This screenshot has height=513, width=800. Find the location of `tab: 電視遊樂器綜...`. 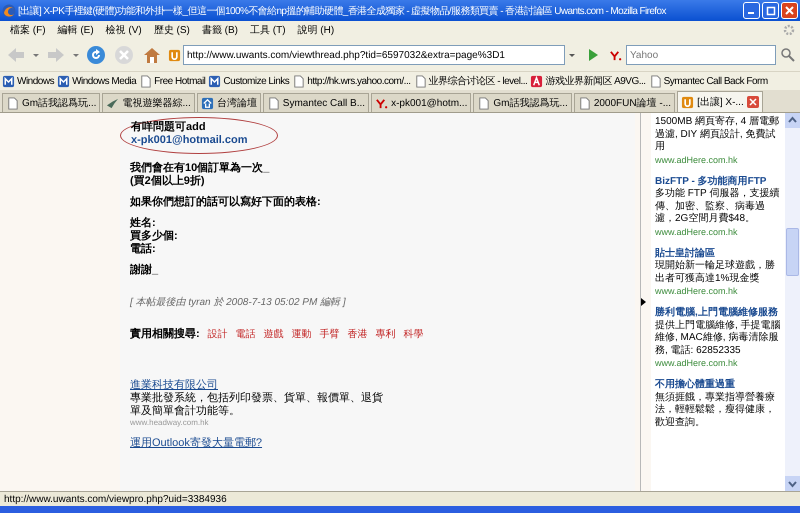

tab: 電視遊樂器綜... is located at coordinates (148, 102).